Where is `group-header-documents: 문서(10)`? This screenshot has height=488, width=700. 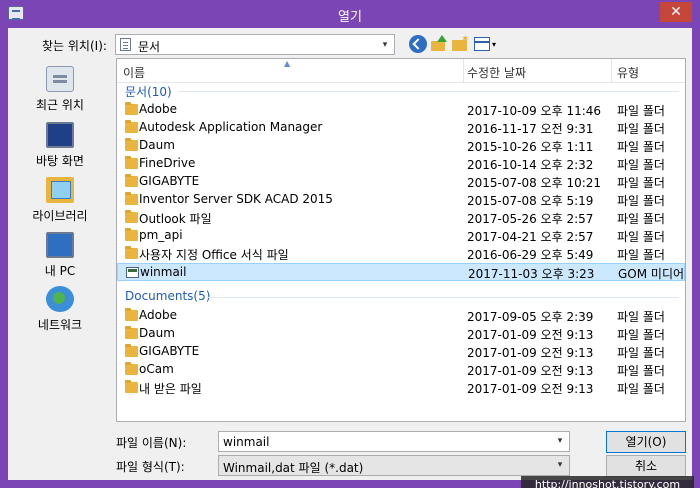
group-header-documents: 문서(10) is located at coordinates (148, 91).